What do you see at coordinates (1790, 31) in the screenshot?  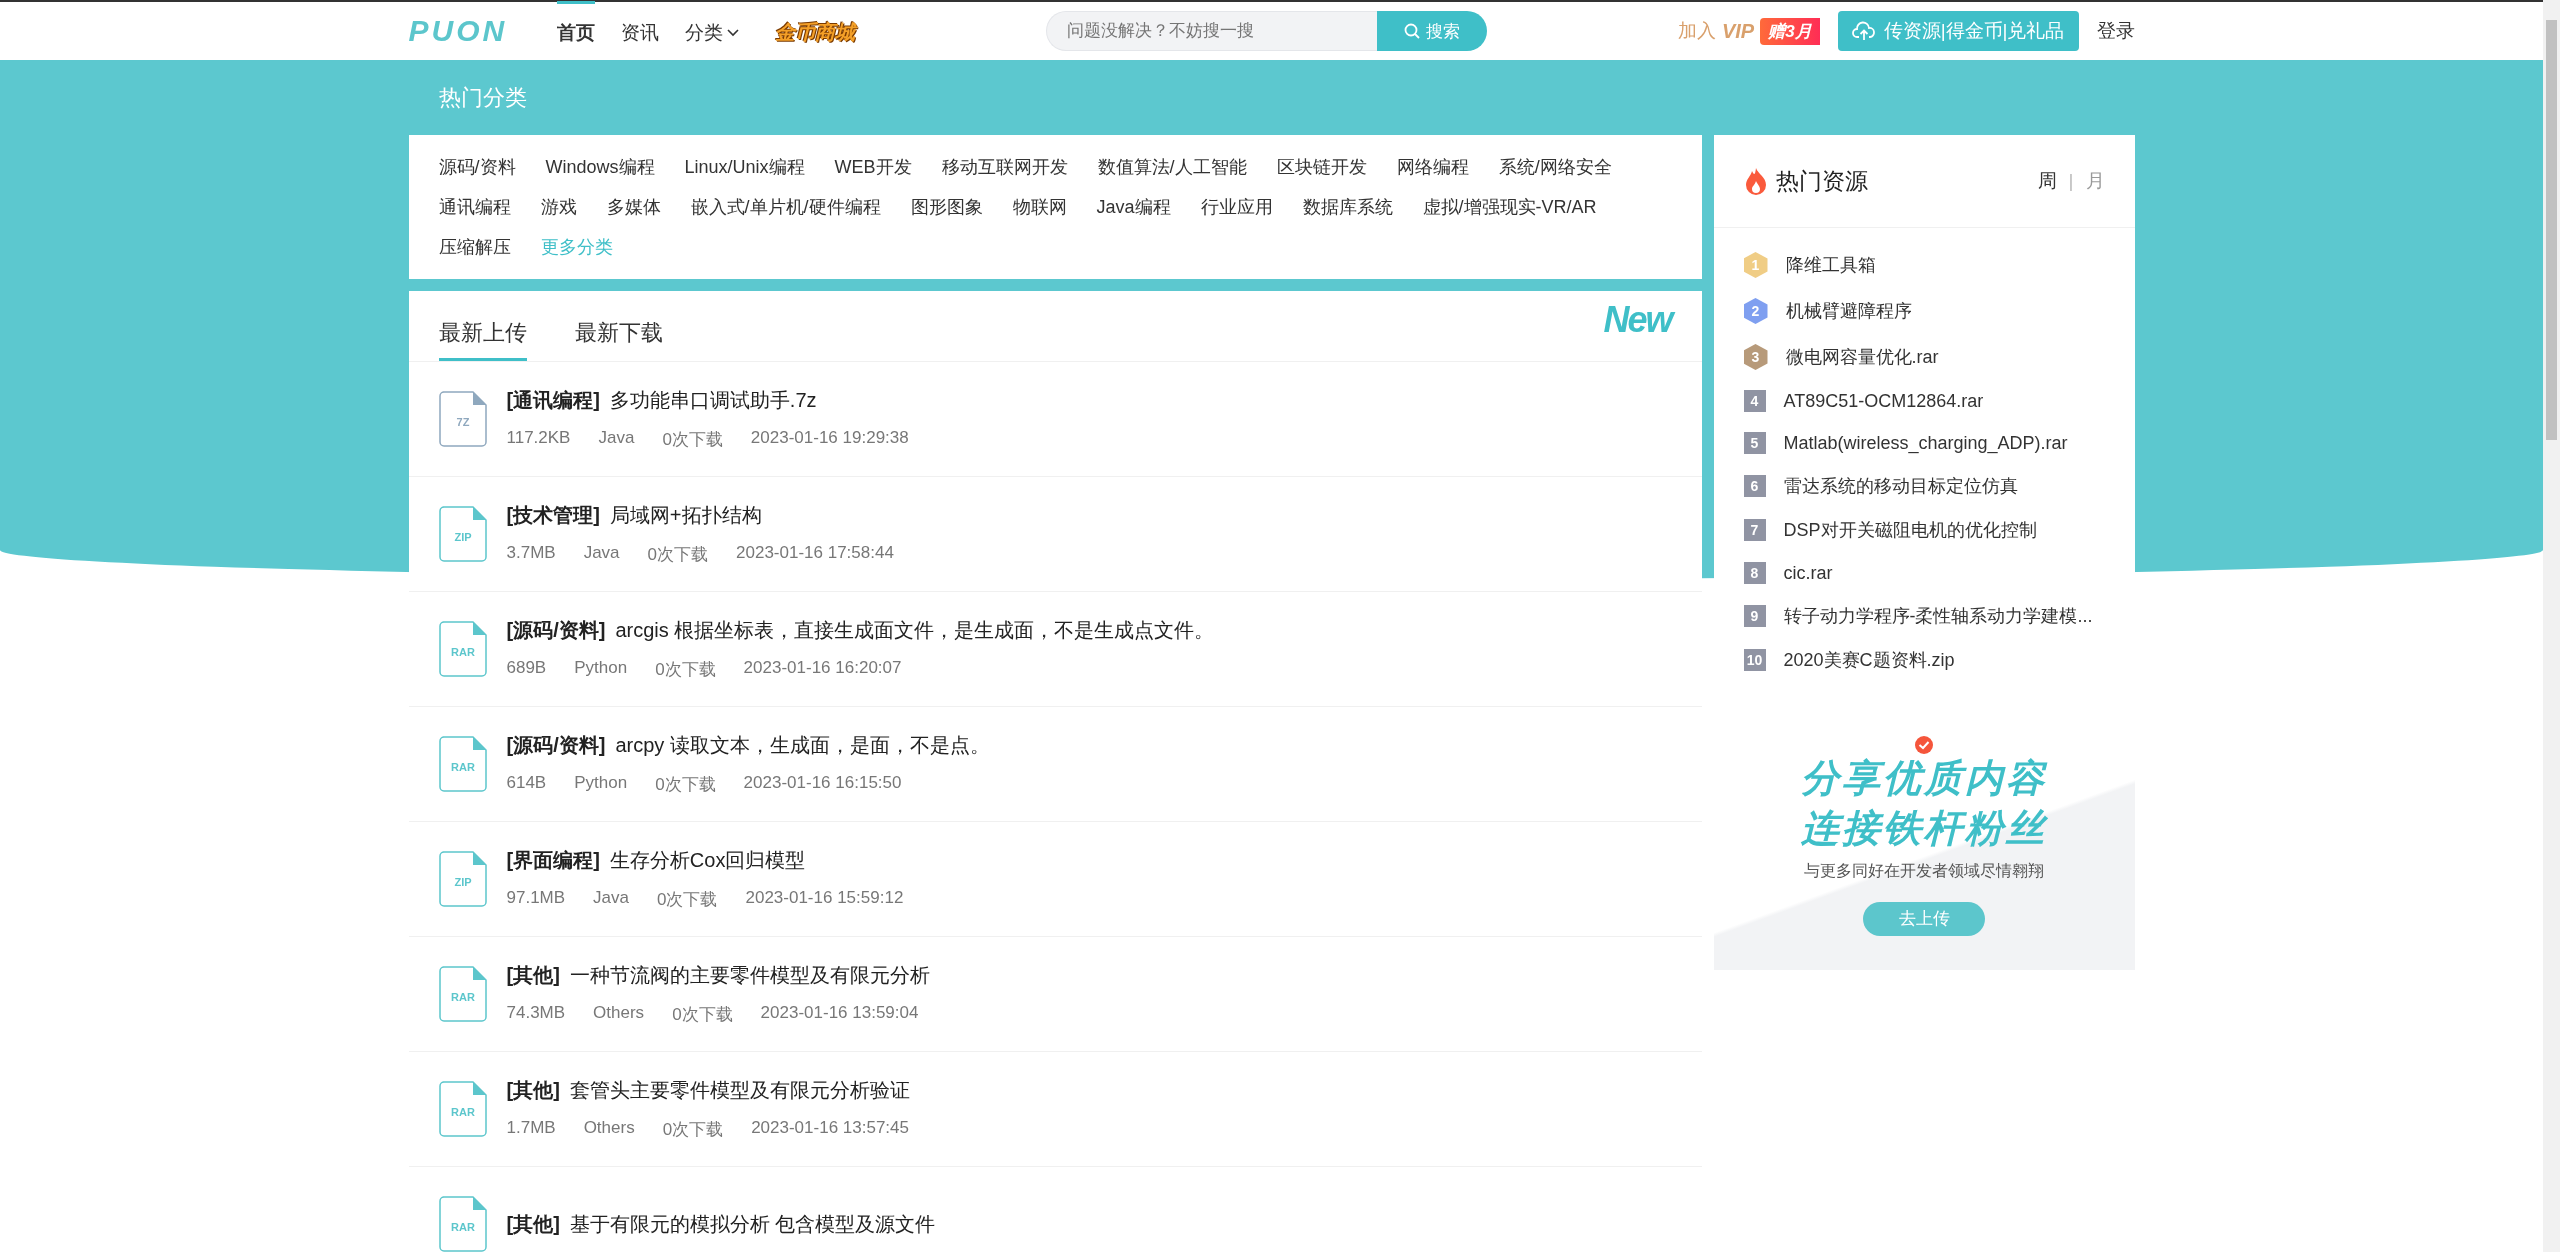 I see `vip-bonus-badge: 赠3月` at bounding box center [1790, 31].